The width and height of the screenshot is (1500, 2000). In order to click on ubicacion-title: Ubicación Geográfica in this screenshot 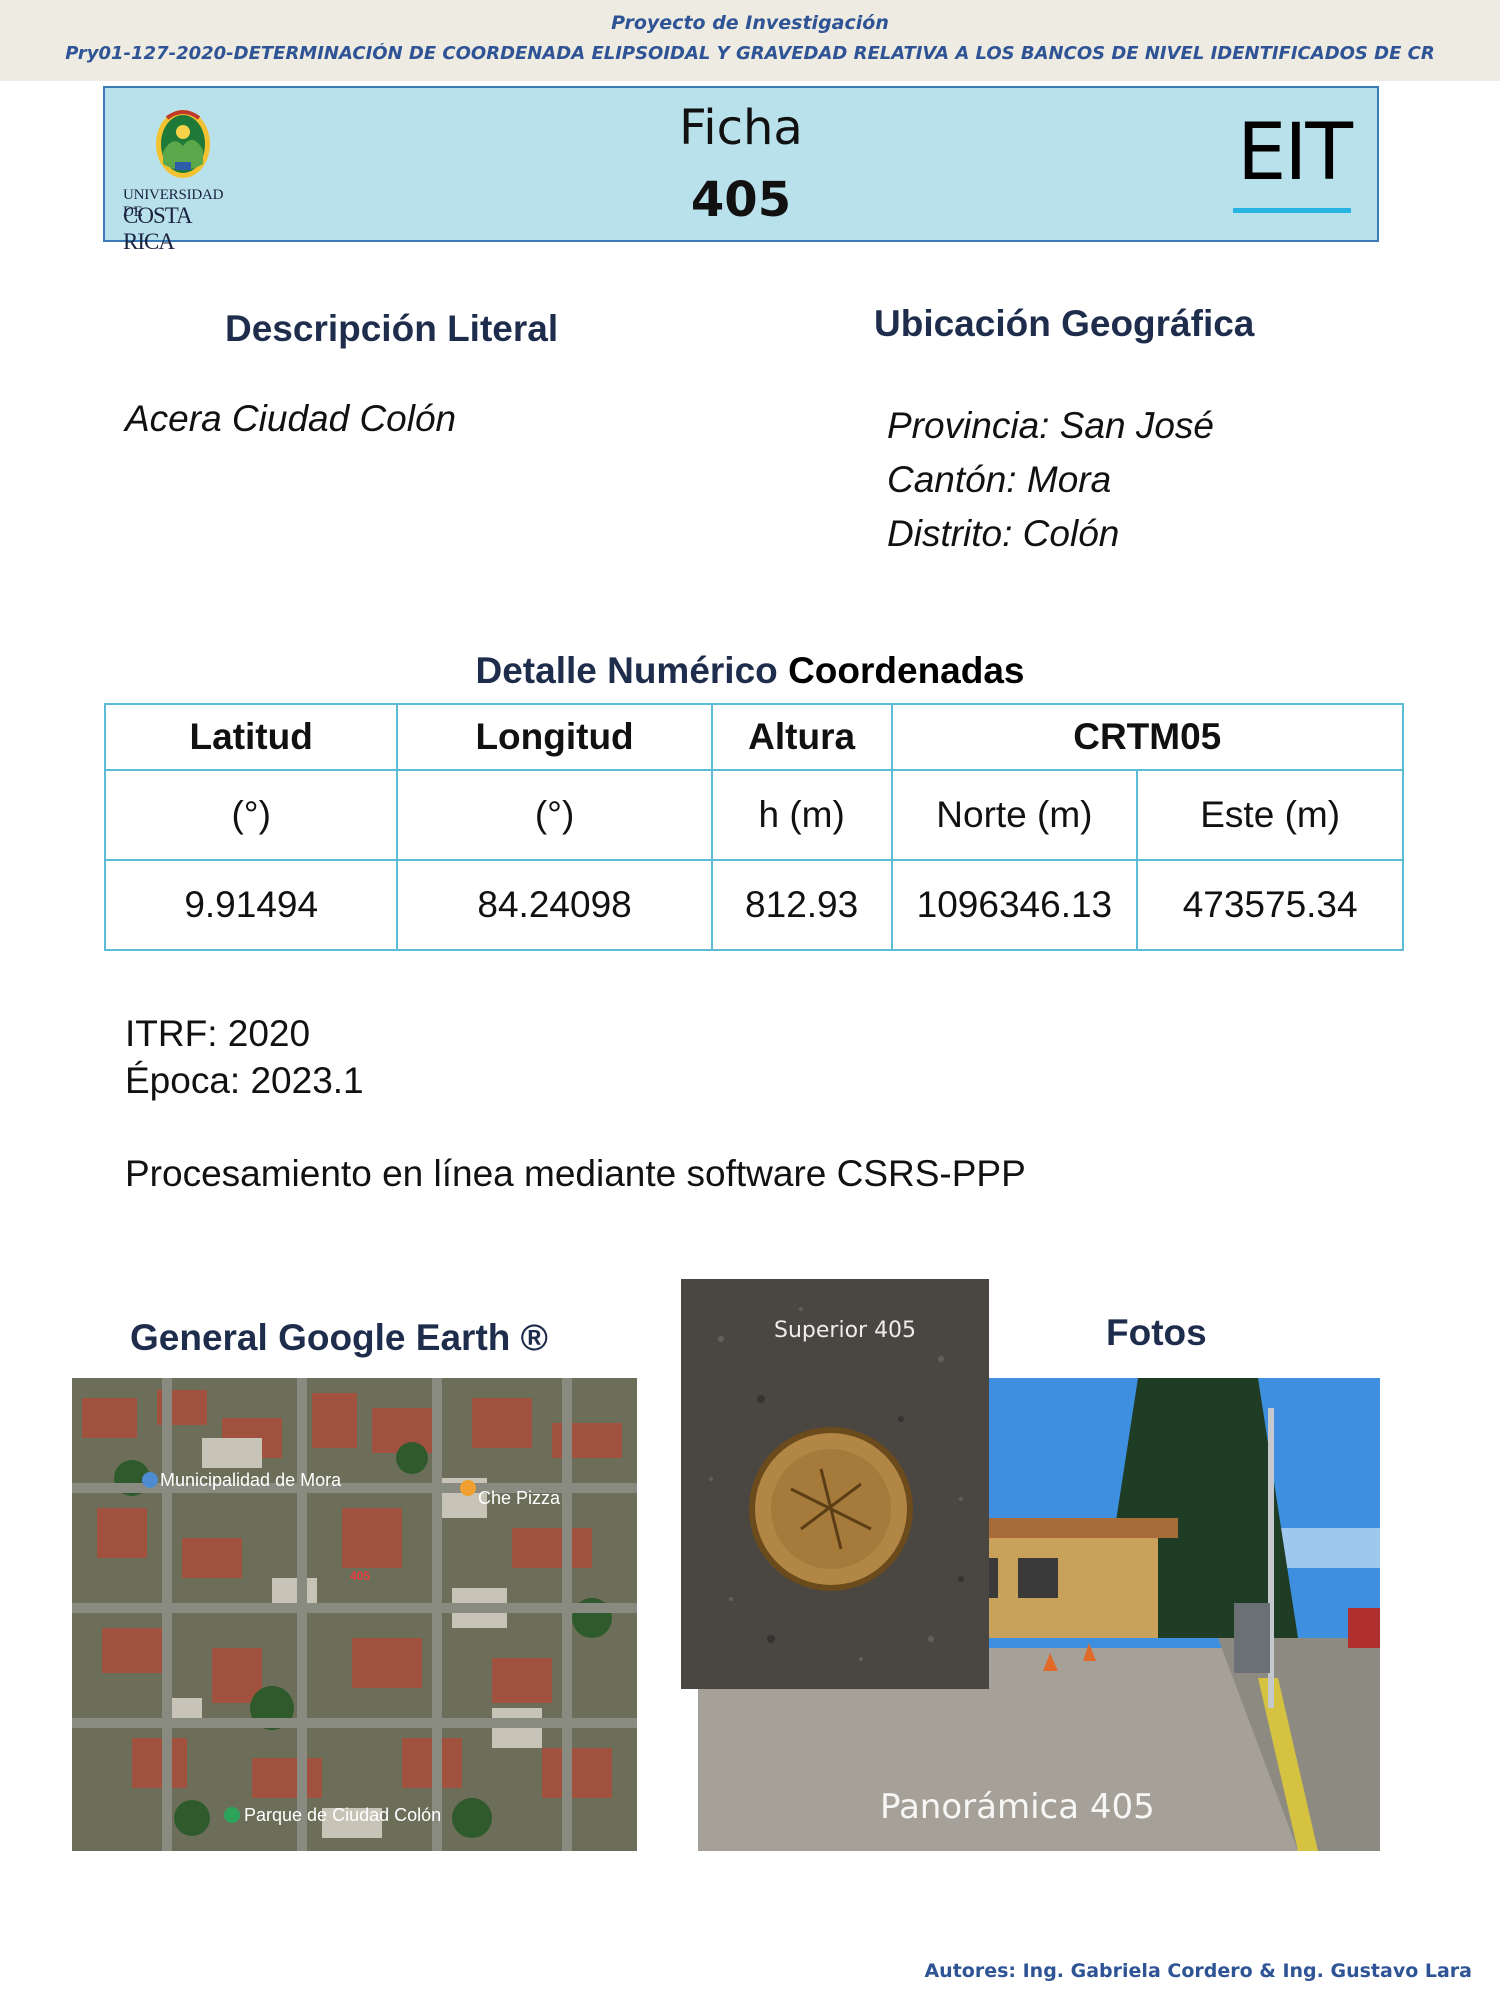, I will do `click(1064, 323)`.